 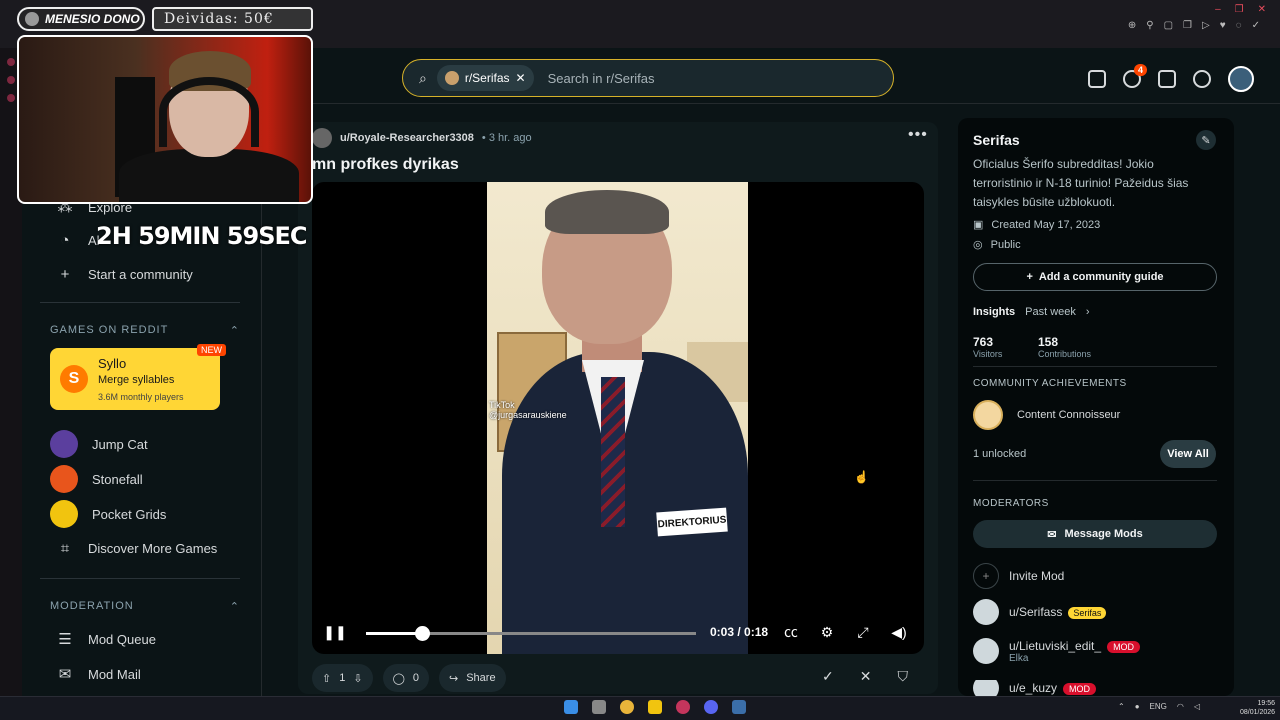 I want to click on nav-all: ◔ Al, so click(x=77, y=240).